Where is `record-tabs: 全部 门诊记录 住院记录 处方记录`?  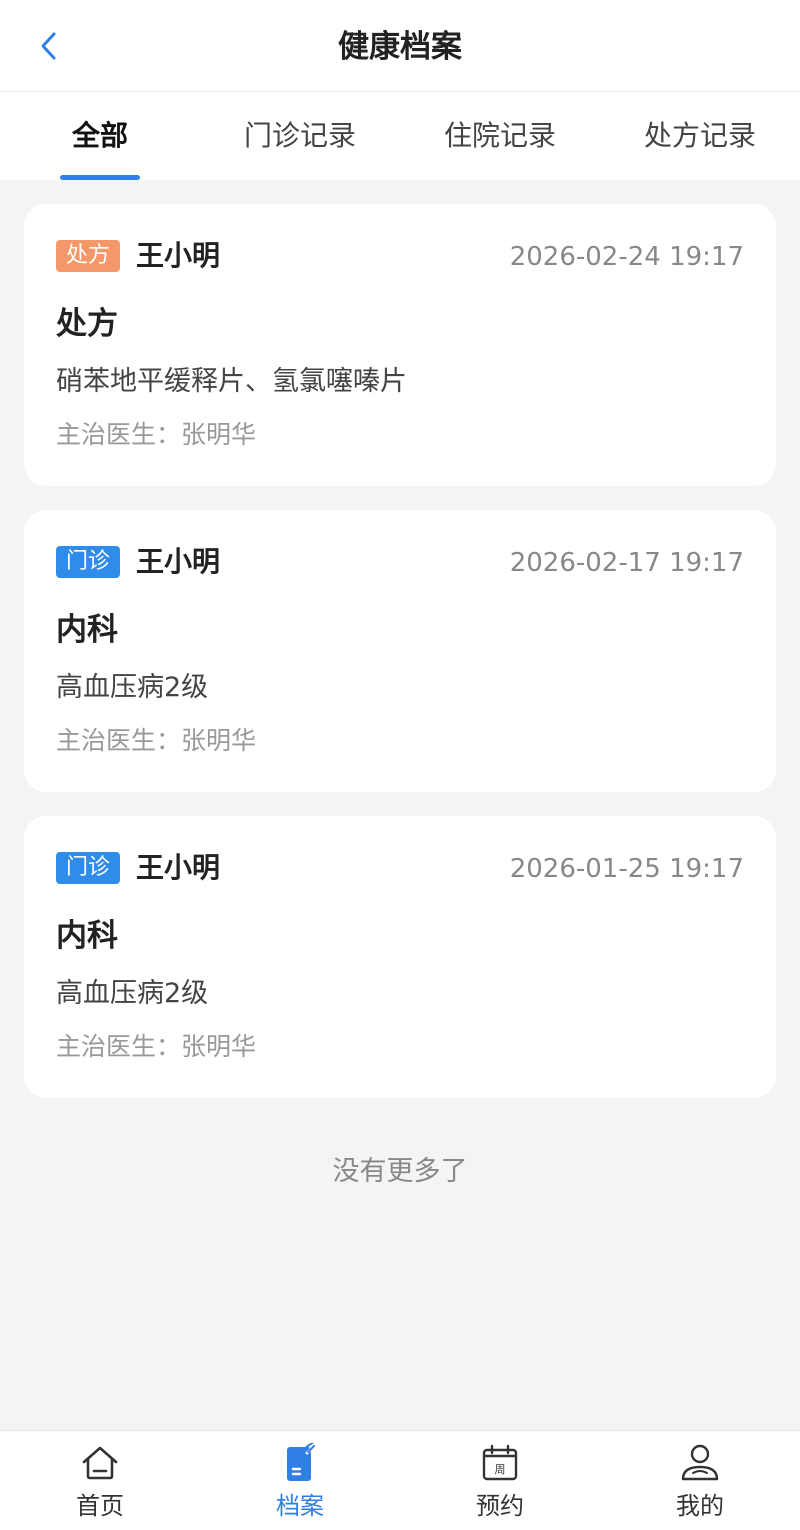
record-tabs: 全部 门诊记录 住院记录 处方记录 is located at coordinates (400, 136).